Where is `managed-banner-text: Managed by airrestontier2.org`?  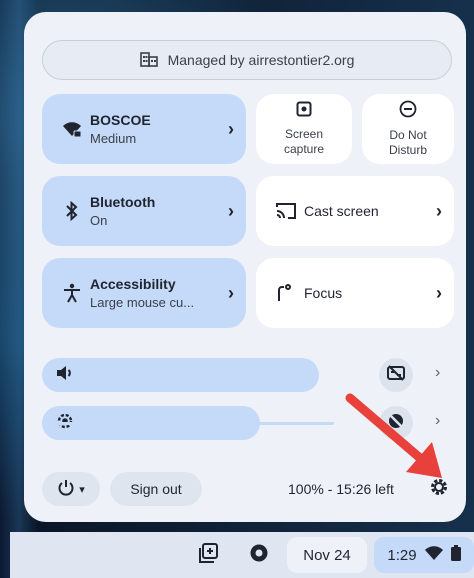 managed-banner-text: Managed by airrestontier2.org is located at coordinates (261, 60).